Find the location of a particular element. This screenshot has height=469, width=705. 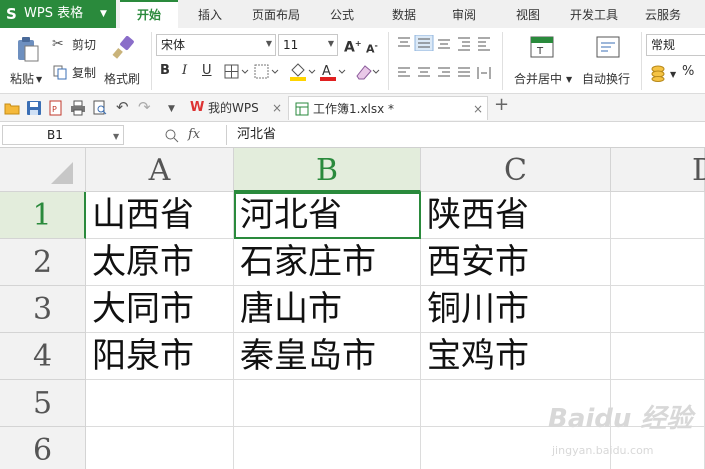

tab-insert: 插入 is located at coordinates (210, 14).